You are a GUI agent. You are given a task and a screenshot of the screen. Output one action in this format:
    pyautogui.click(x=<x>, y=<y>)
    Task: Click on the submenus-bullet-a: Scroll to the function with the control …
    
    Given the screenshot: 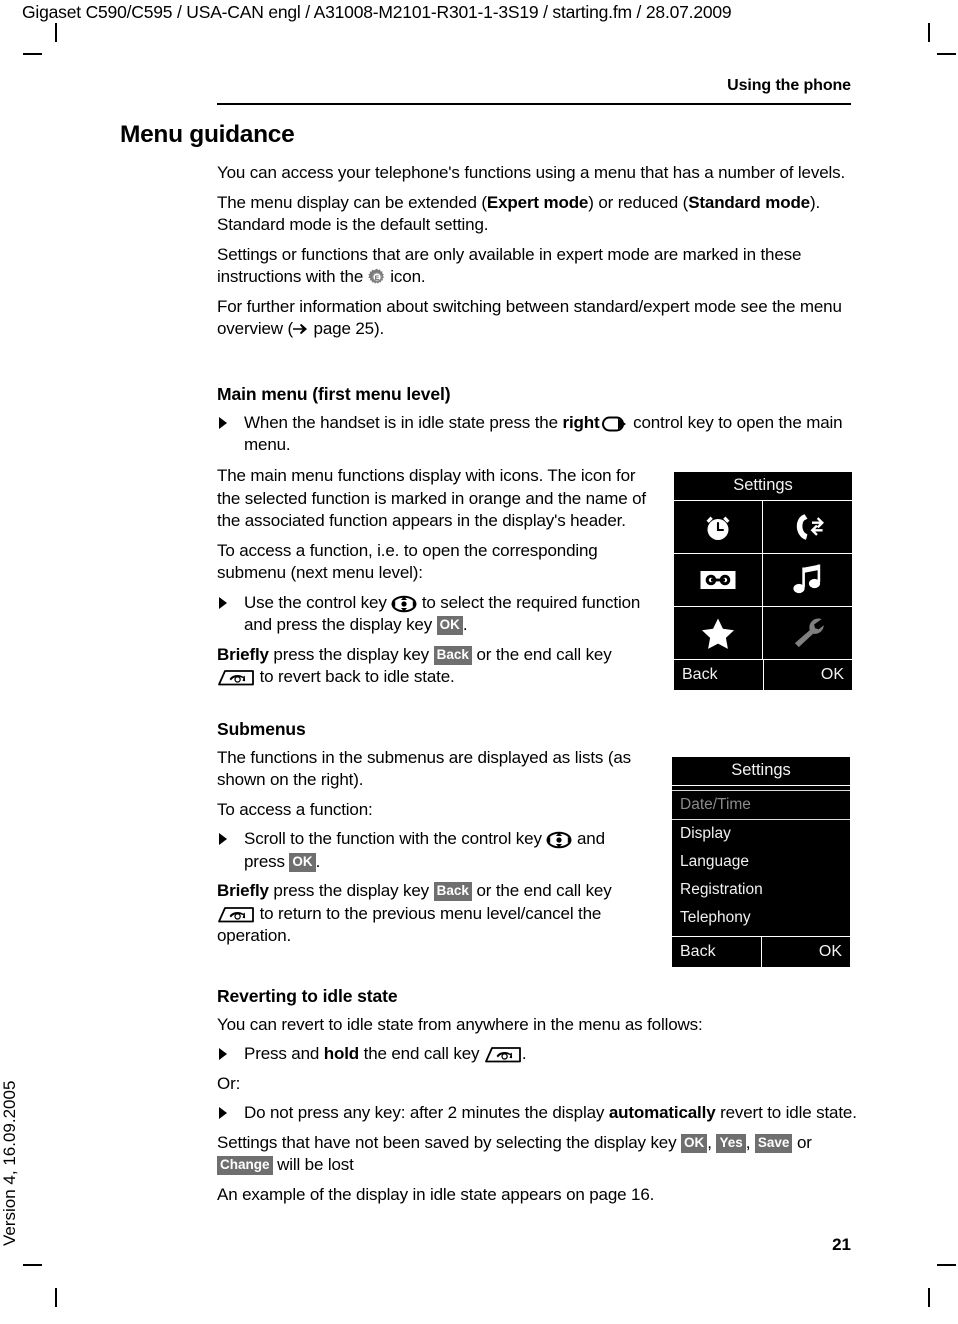 What is the action you would take?
    pyautogui.click(x=395, y=838)
    